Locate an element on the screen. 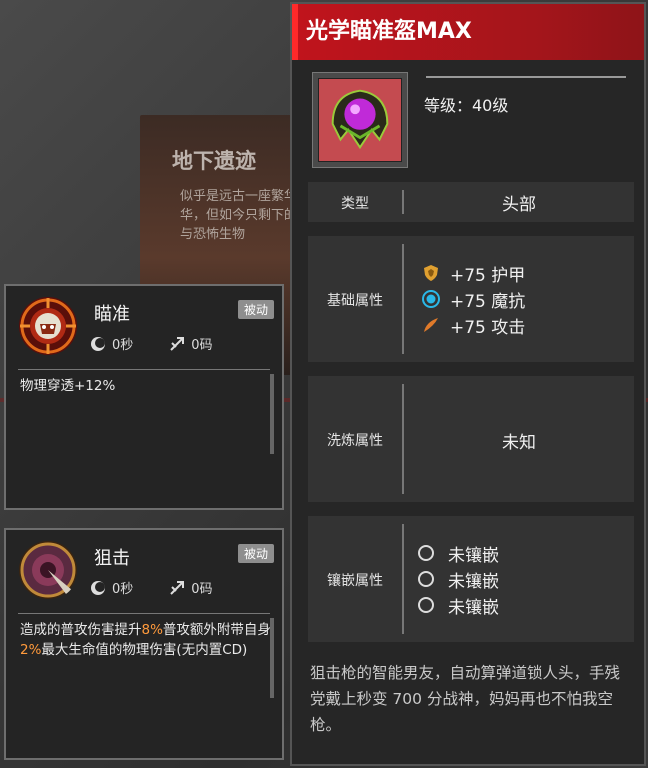 This screenshot has height=768, width=648. helmet-icon is located at coordinates (360, 119).